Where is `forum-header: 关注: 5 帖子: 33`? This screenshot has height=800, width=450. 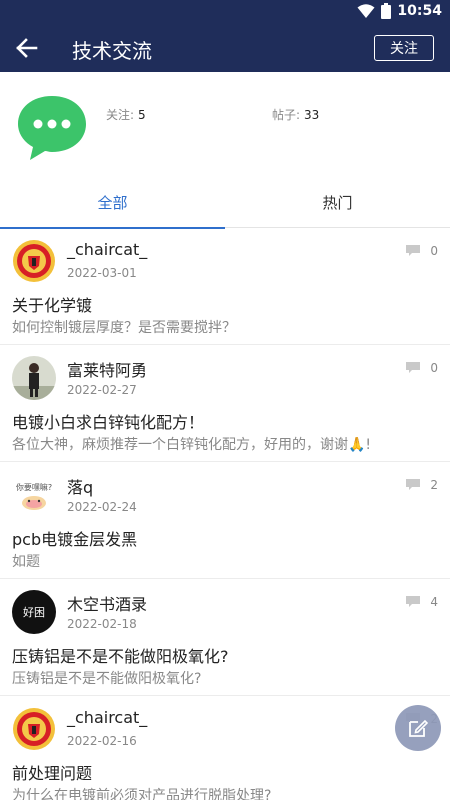 forum-header: 关注: 5 帖子: 33 is located at coordinates (225, 122).